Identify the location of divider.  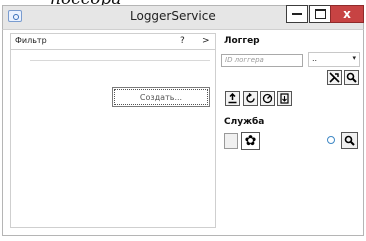
(120, 60).